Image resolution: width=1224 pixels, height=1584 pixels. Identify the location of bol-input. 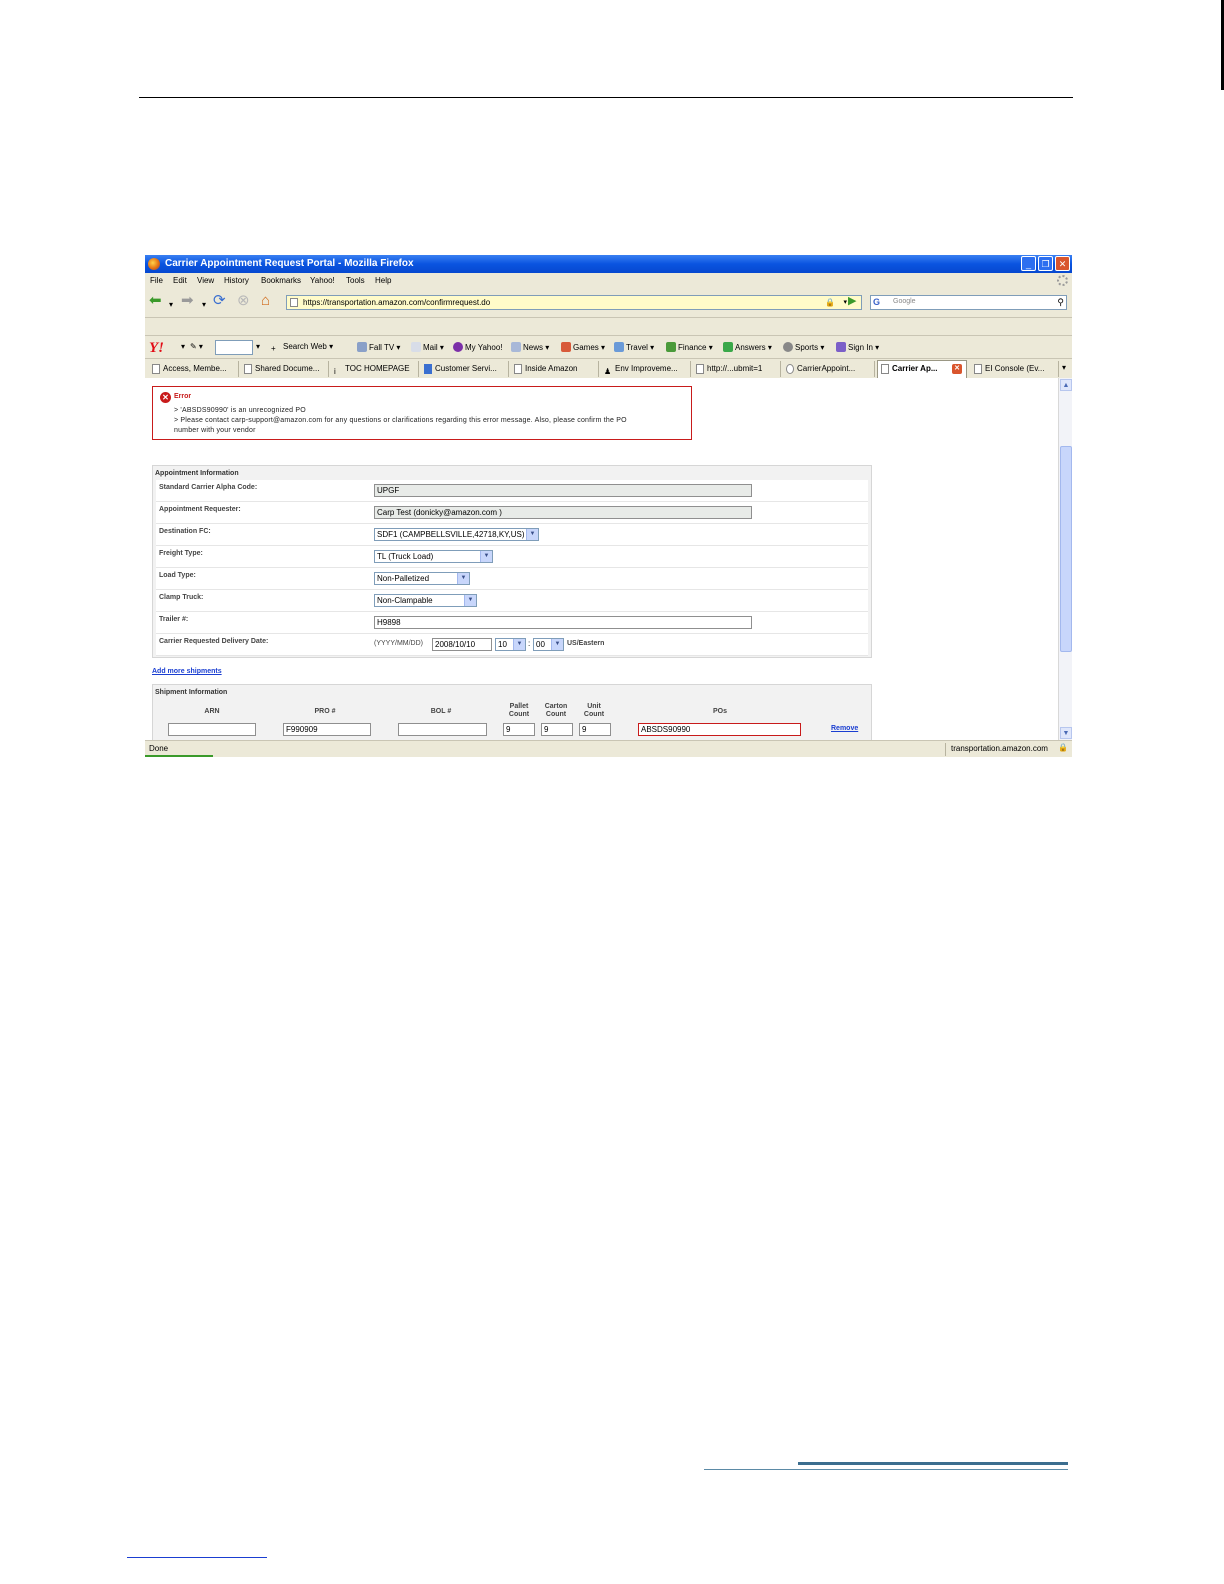
(442, 729).